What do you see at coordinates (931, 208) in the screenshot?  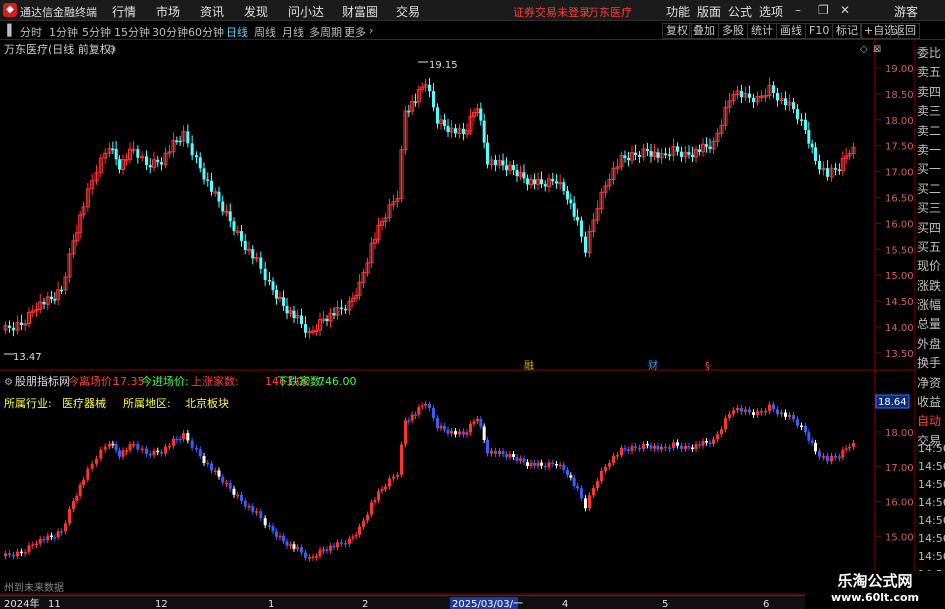 I see `side-item-bid3: 买三` at bounding box center [931, 208].